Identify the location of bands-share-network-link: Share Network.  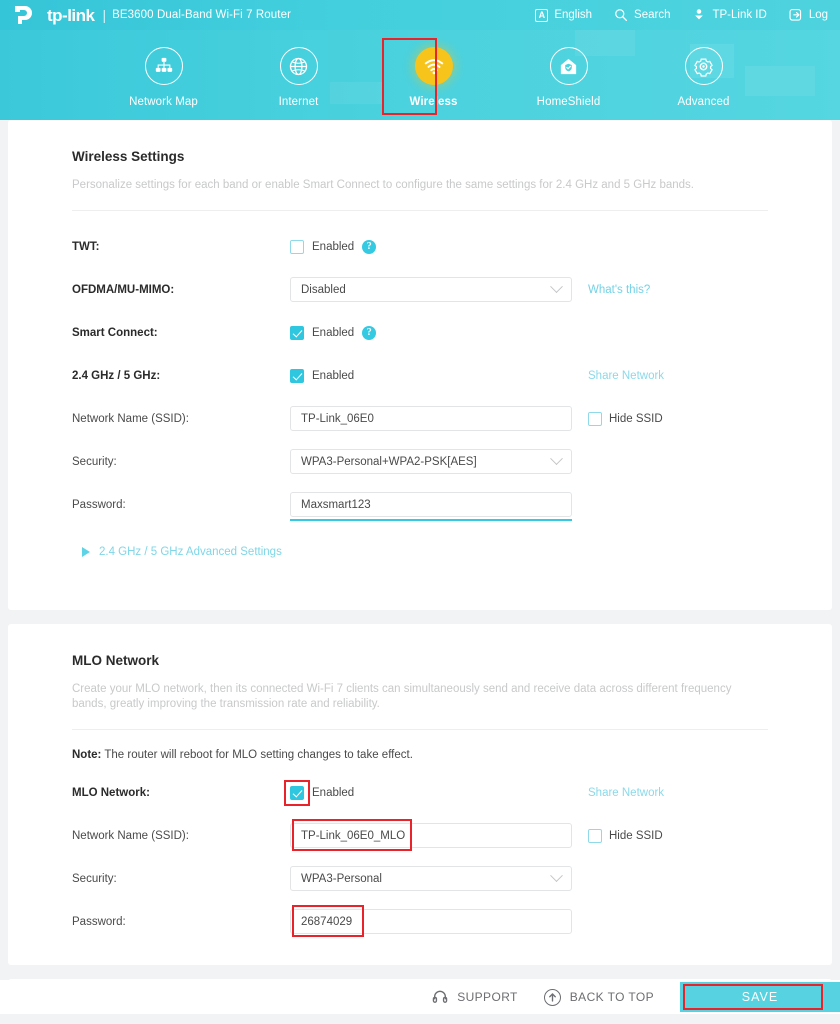
(626, 376).